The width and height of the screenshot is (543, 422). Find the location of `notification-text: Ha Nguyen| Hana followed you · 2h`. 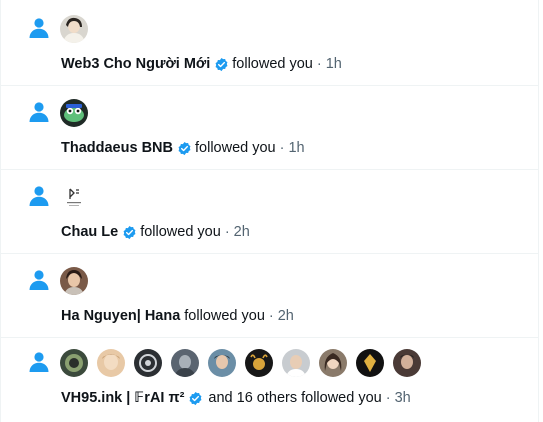

notification-text: Ha Nguyen| Hana followed you · 2h is located at coordinates (177, 316).